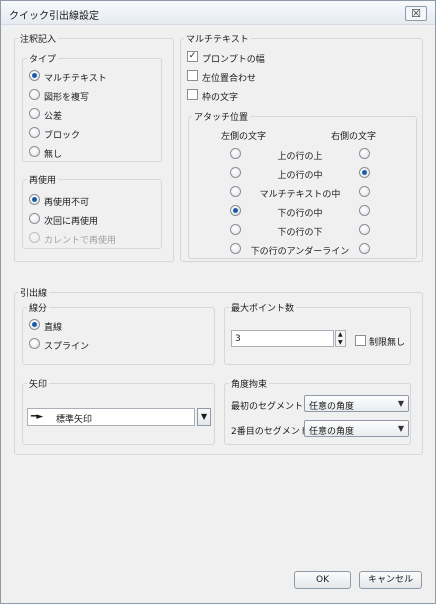  What do you see at coordinates (340, 334) in the screenshot?
I see `spinner-up-icon: ▲` at bounding box center [340, 334].